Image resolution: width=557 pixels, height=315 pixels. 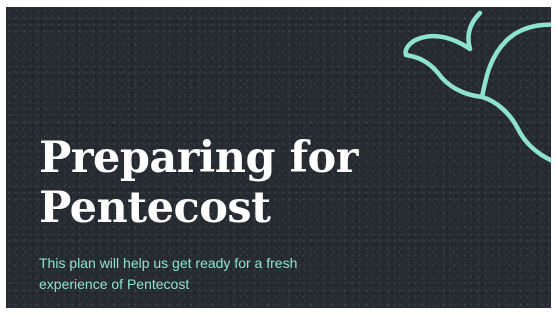 What do you see at coordinates (155, 208) in the screenshot?
I see `title-line-2: Pentecost` at bounding box center [155, 208].